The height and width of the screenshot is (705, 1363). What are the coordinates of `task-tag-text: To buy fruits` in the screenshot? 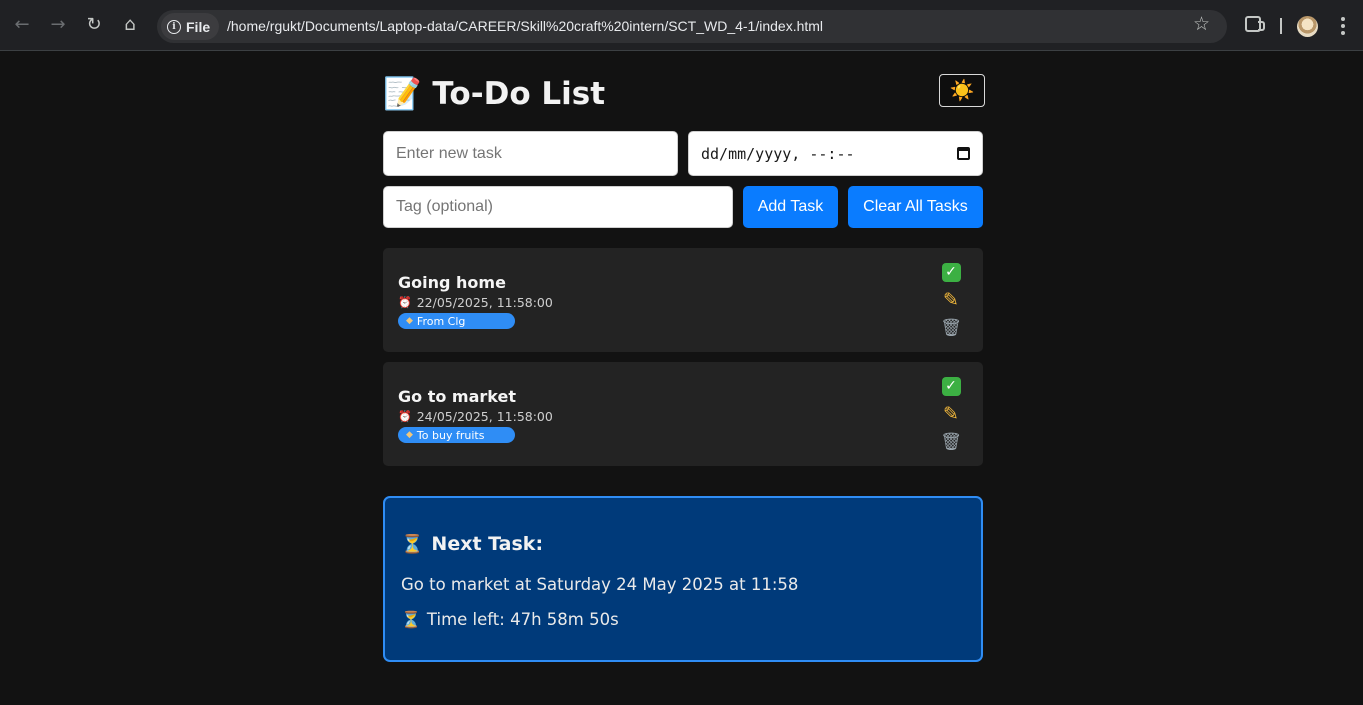 It's located at (450, 435).